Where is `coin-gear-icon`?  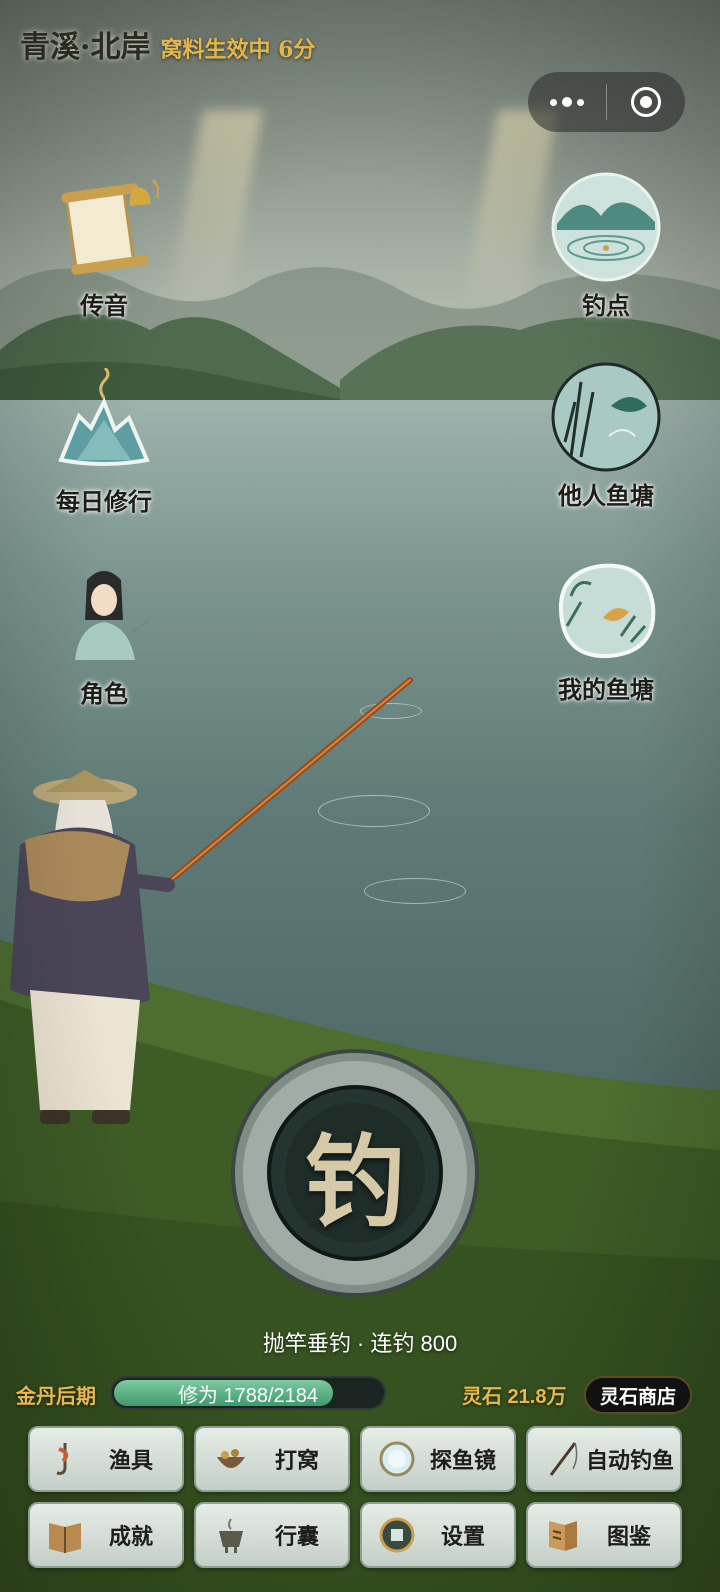
coin-gear-icon is located at coordinates (397, 1535).